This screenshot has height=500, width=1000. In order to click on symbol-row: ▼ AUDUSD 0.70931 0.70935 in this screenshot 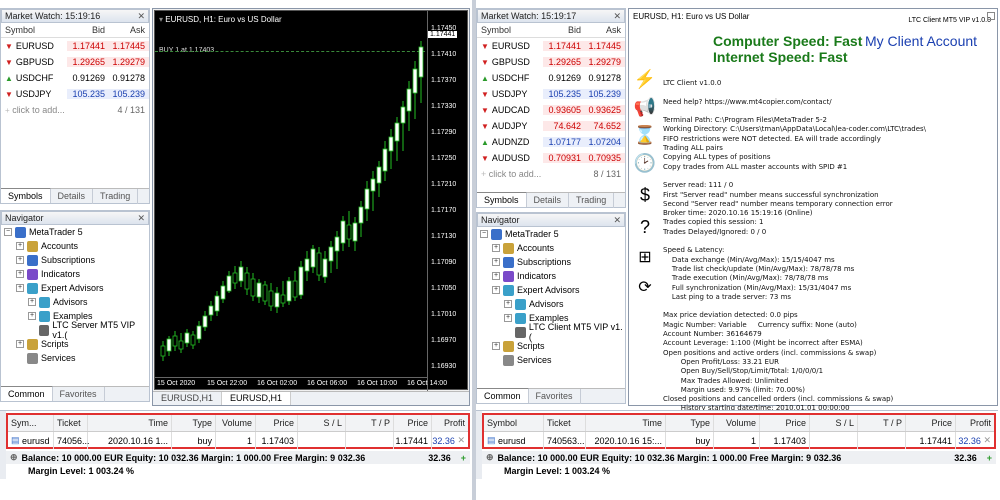, I will do `click(551, 158)`.